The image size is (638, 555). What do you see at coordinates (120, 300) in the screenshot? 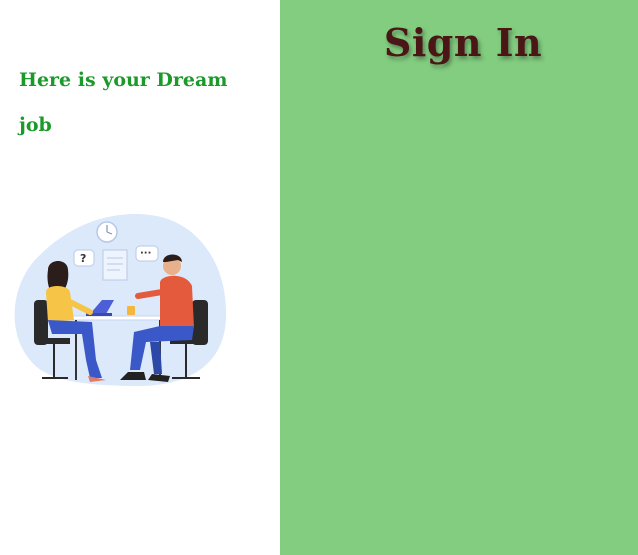
I see `interview-illustration: ? ···` at bounding box center [120, 300].